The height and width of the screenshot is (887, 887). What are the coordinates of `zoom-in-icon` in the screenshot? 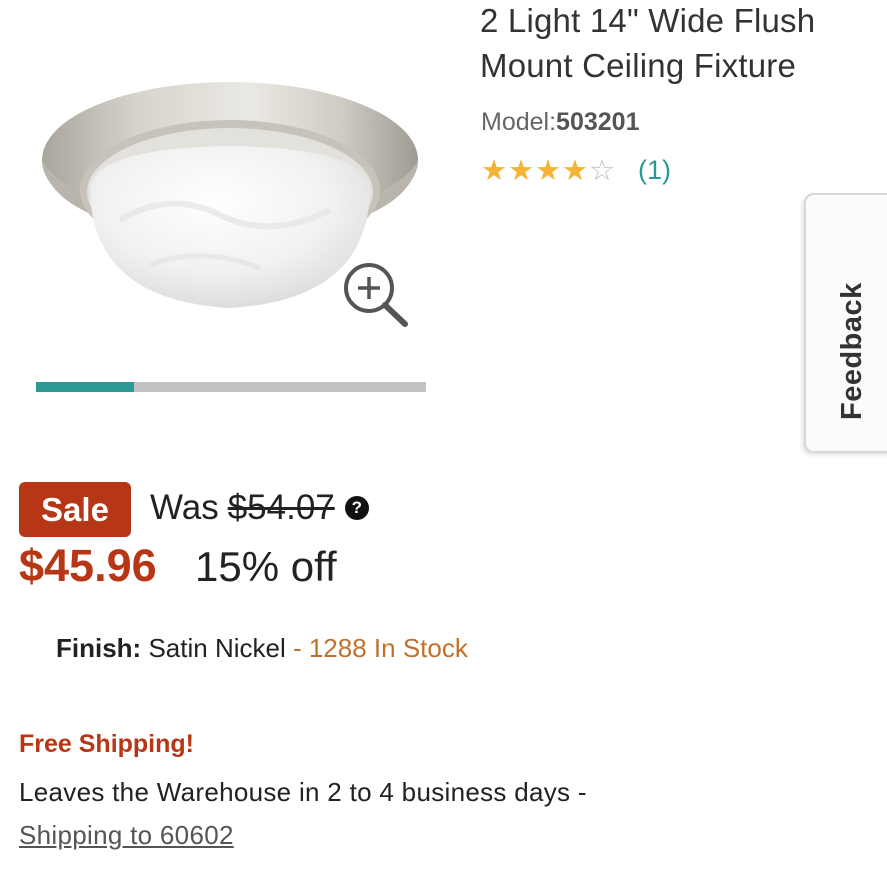 It's located at (374, 295).